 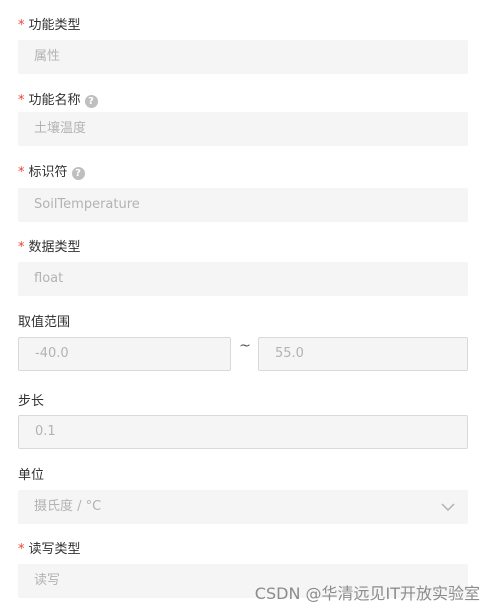 What do you see at coordinates (448, 507) in the screenshot?
I see `chevron-down-icon` at bounding box center [448, 507].